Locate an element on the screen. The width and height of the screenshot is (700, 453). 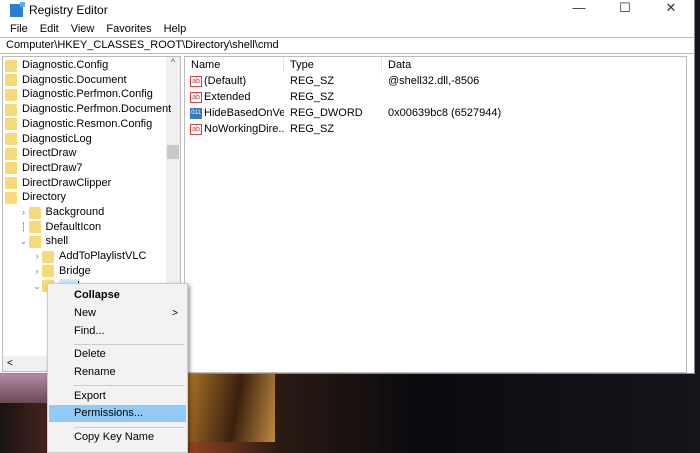
tree-item: DiagnosticLog is located at coordinates (48, 139).